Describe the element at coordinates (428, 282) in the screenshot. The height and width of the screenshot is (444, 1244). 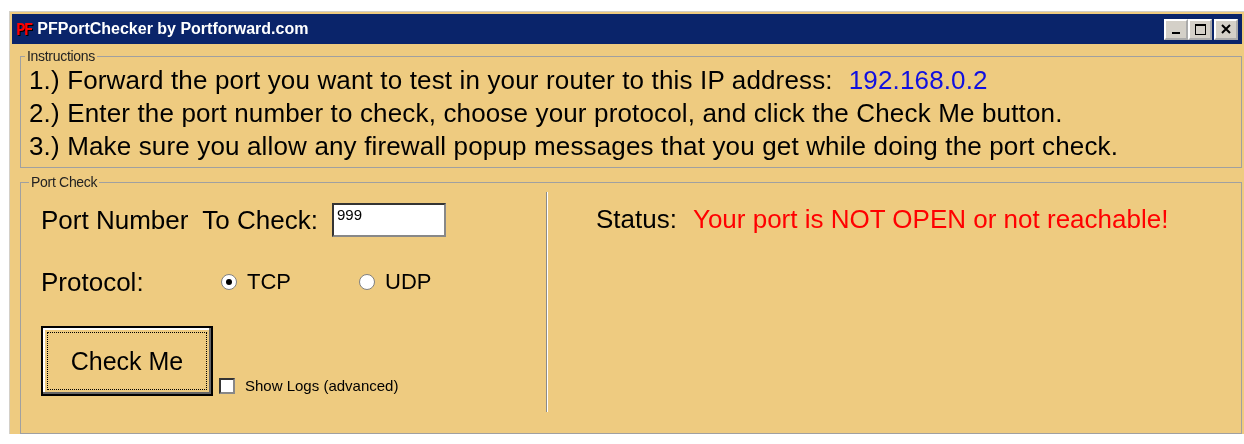
I see `protocol-radio: UDP` at that location.